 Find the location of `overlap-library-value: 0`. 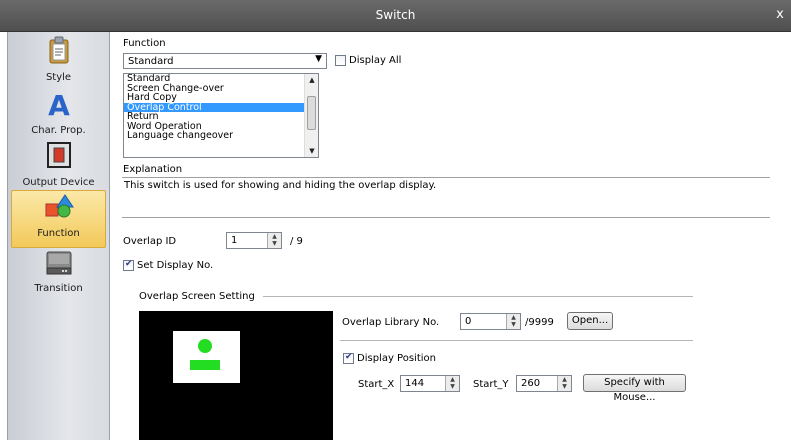

overlap-library-value: 0 is located at coordinates (468, 321).